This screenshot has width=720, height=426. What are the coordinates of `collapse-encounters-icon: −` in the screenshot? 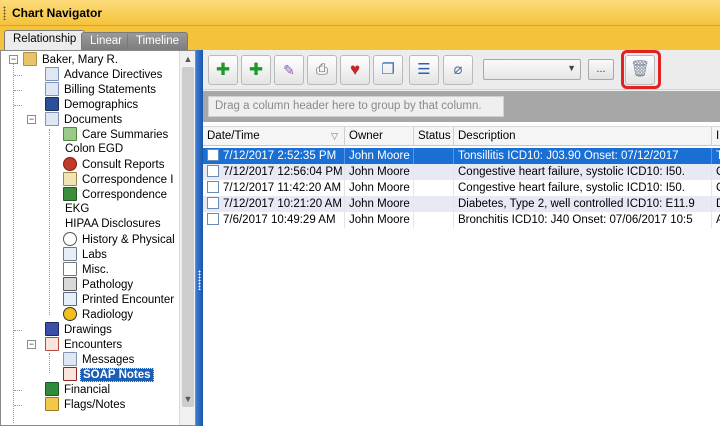 It's located at (31, 344).